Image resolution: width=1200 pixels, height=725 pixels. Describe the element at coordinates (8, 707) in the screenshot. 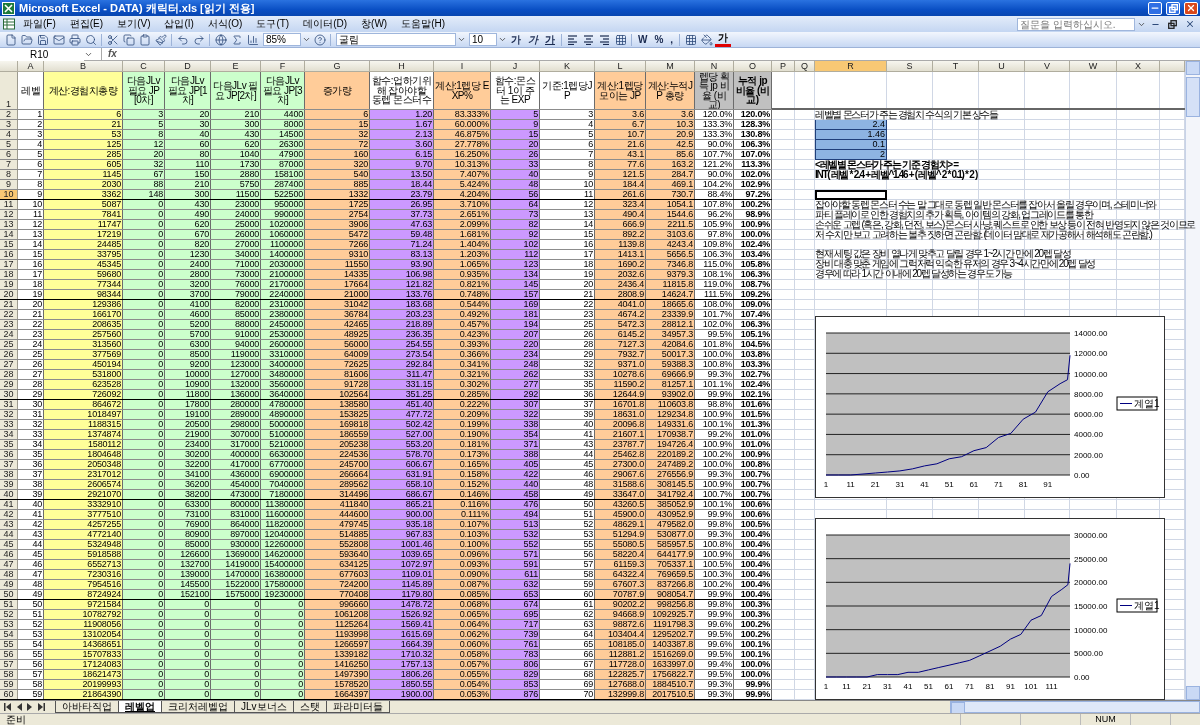

I see `first-sheet-icon` at that location.